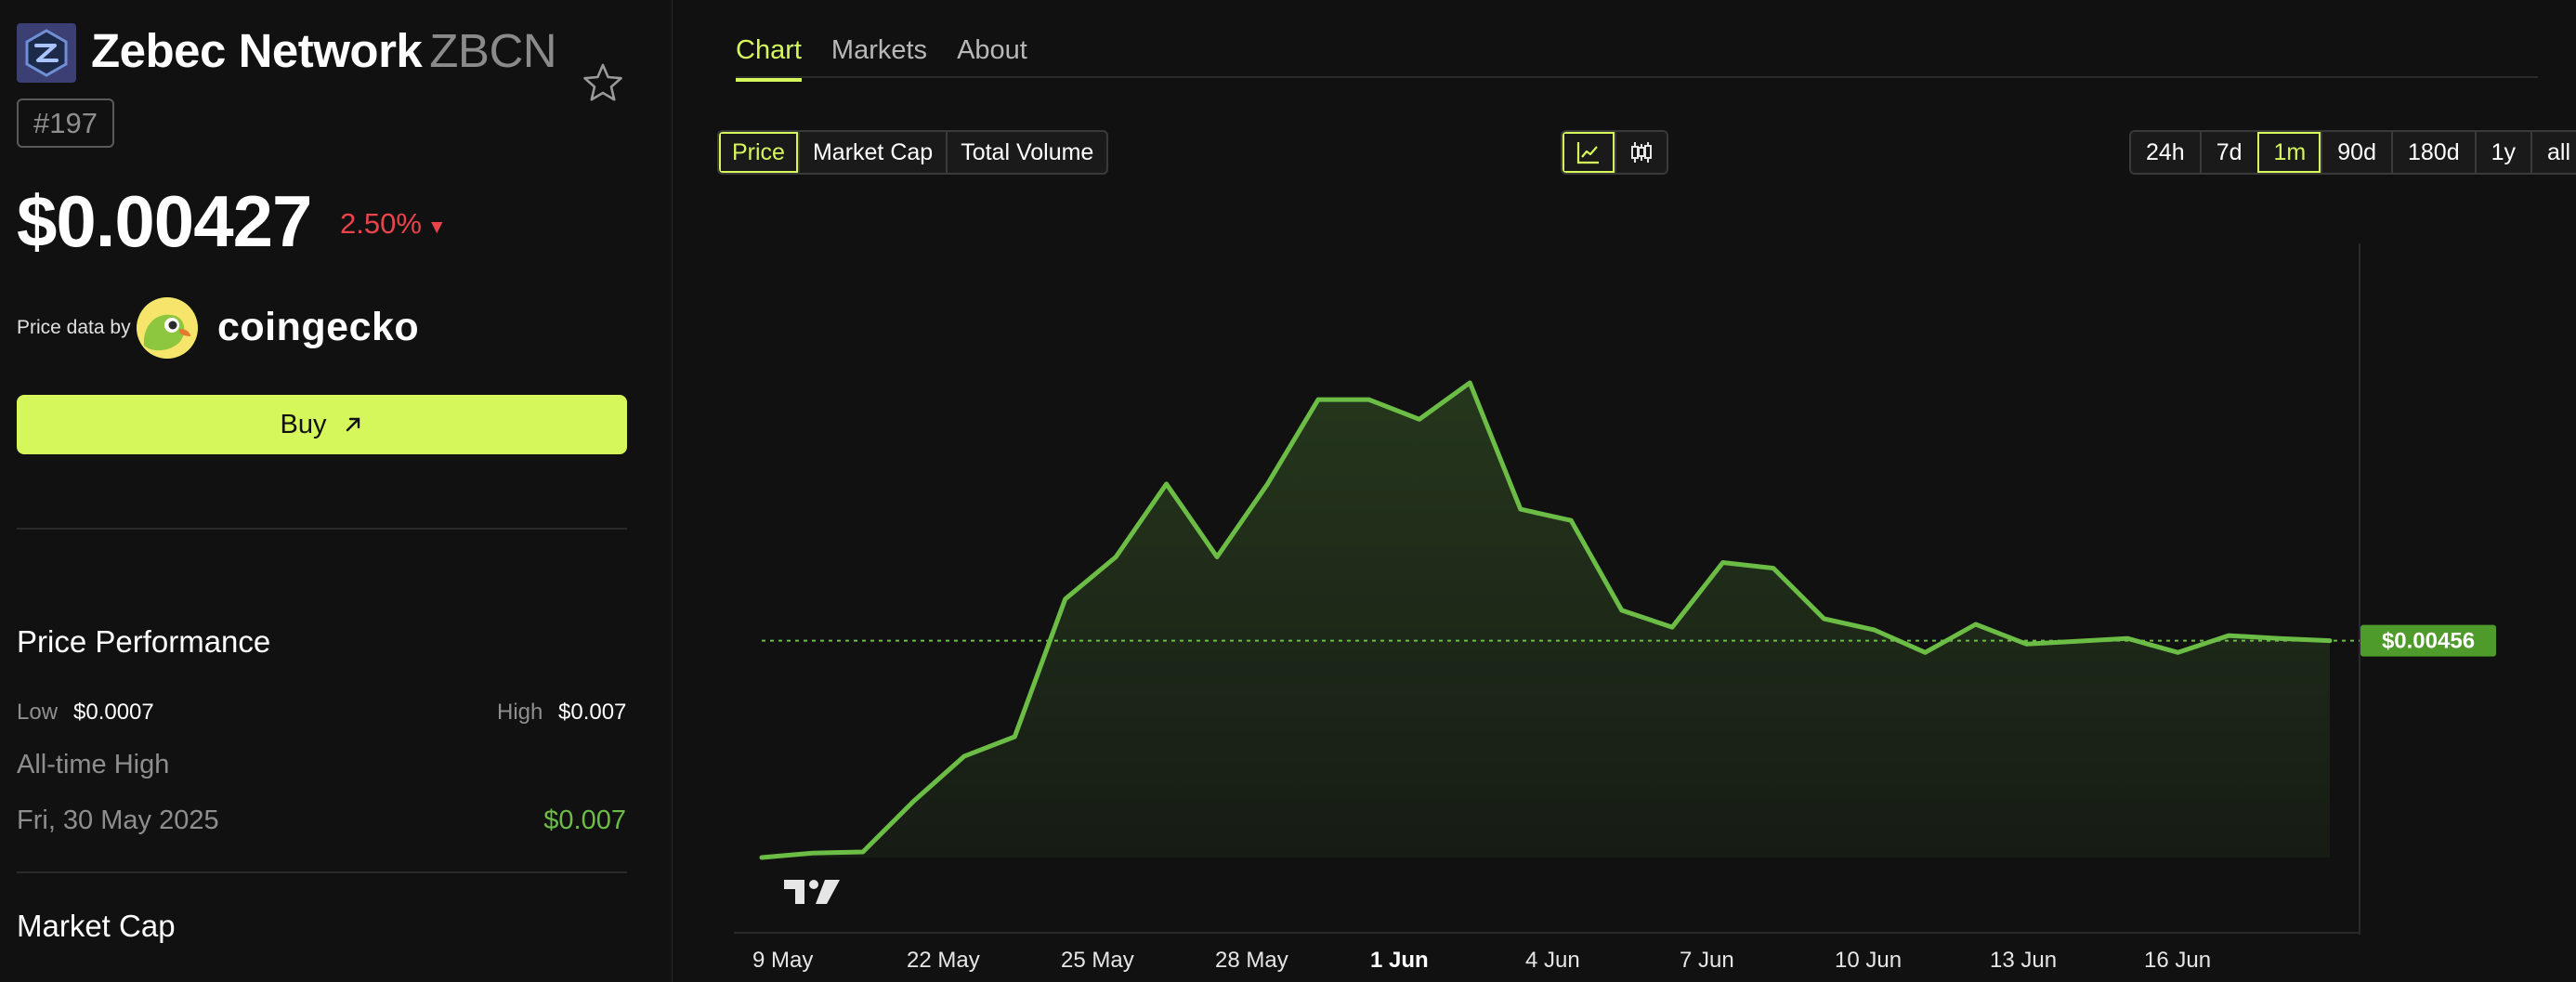 Image resolution: width=2576 pixels, height=982 pixels. Describe the element at coordinates (381, 223) in the screenshot. I see `price-change-value: 2.50%` at that location.